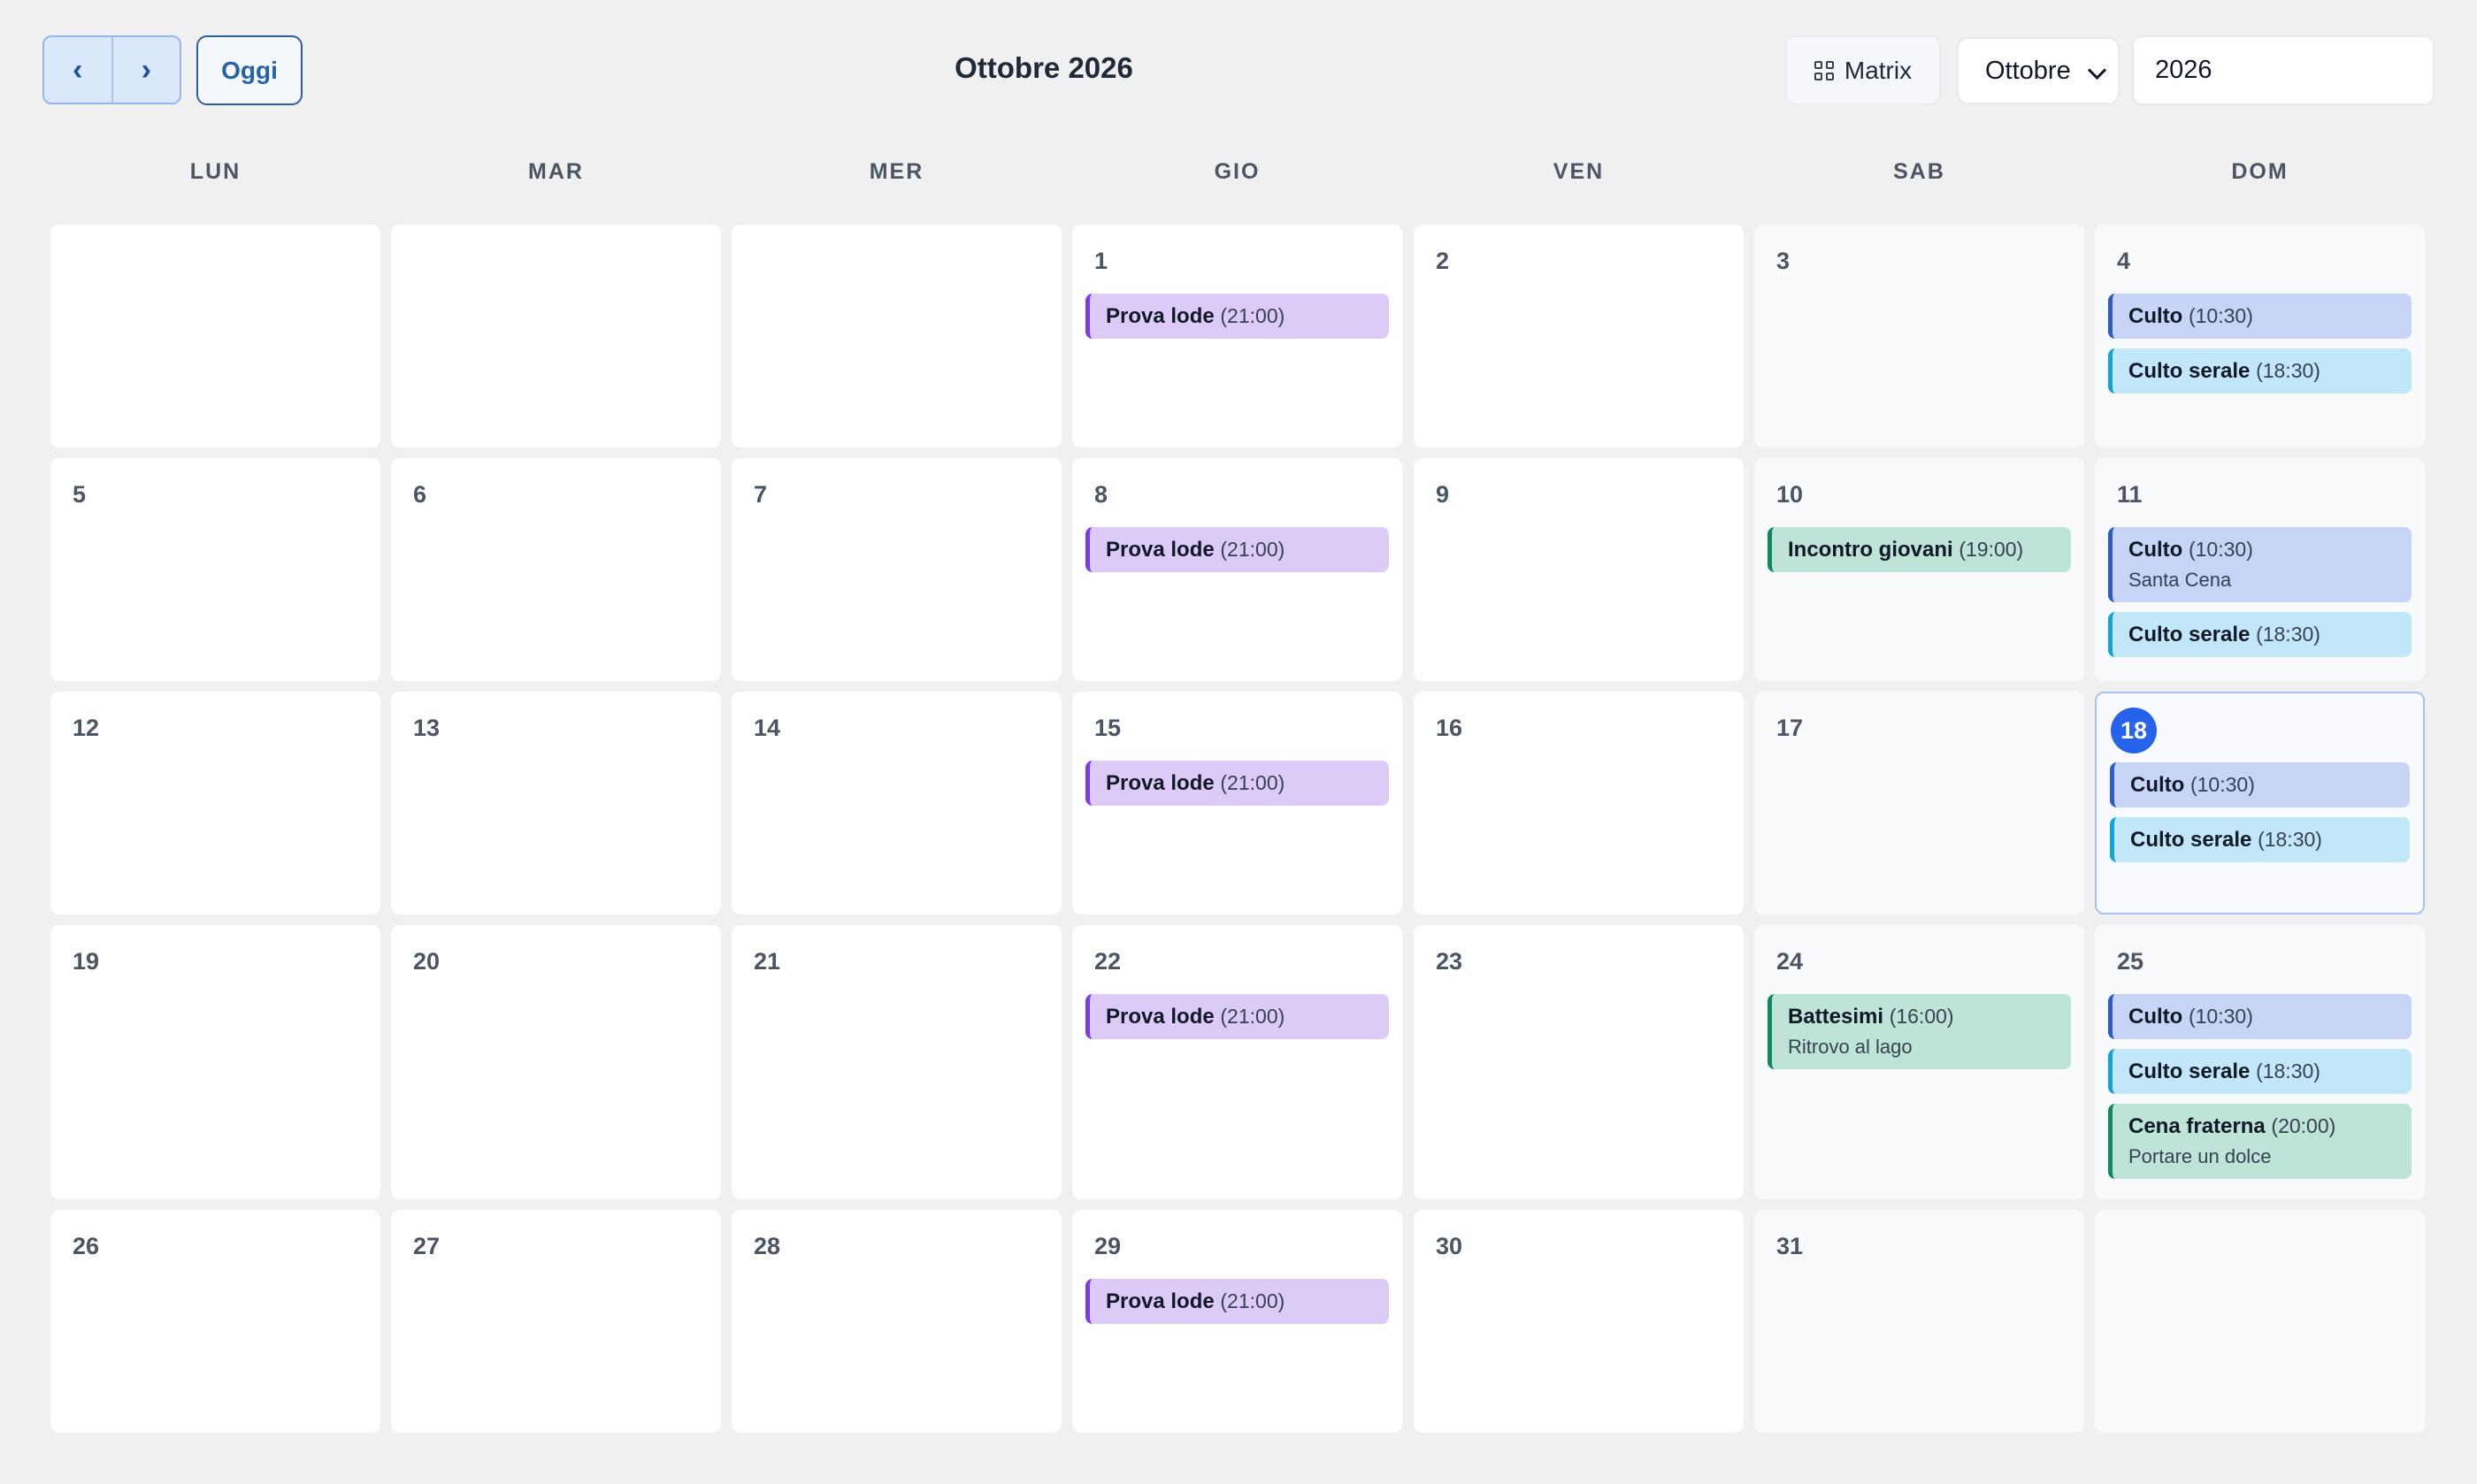 The image size is (2477, 1484). Describe the element at coordinates (1920, 1031) in the screenshot. I see `event-chip: Battesimi (16:00) Ritrovo al lago` at that location.